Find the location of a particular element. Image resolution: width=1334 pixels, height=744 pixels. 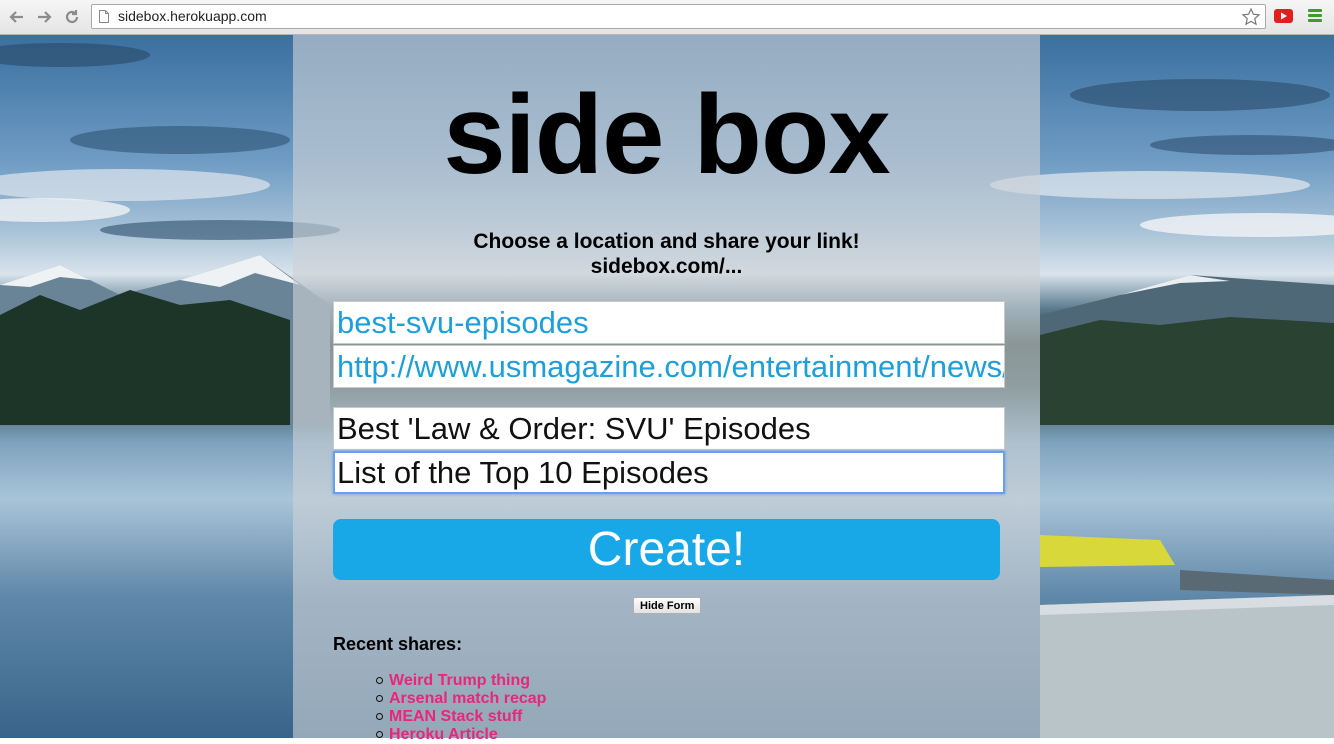

browser-toolbar: sidebox.herokuapp.com is located at coordinates (667, 17).